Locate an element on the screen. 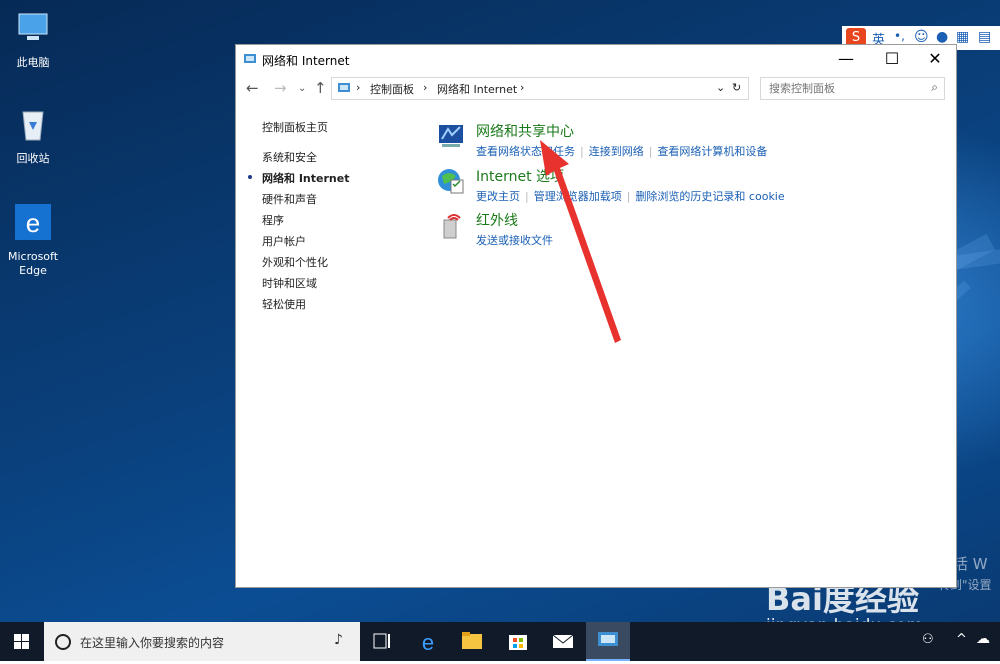  link-change-home-page: 更改主页 is located at coordinates (498, 196).